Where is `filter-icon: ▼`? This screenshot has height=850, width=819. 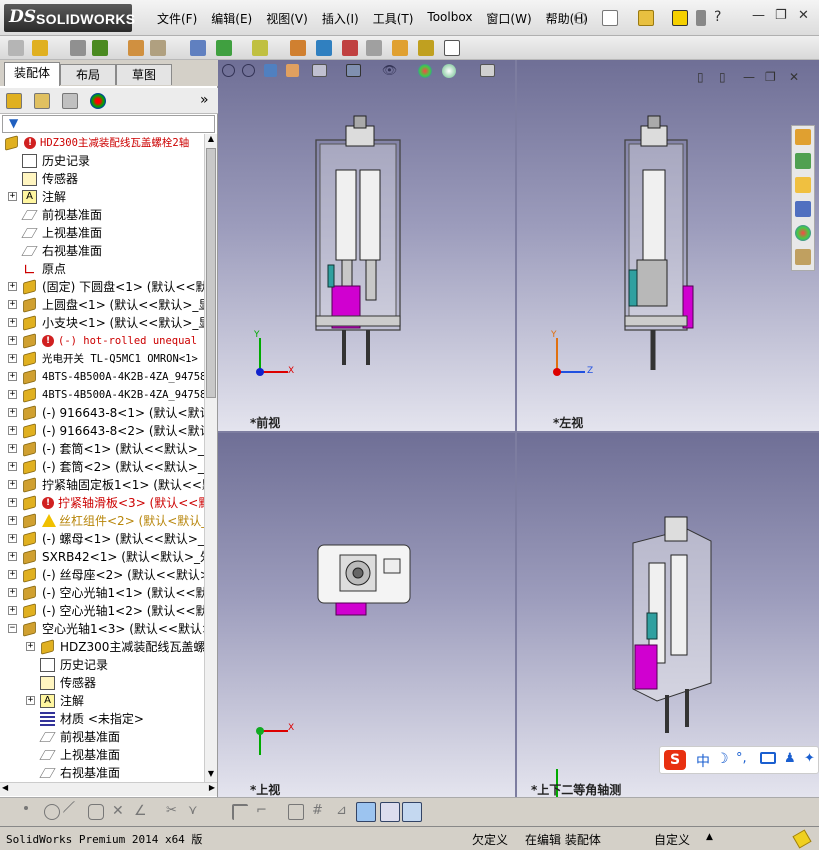 filter-icon: ▼ is located at coordinates (13, 123).